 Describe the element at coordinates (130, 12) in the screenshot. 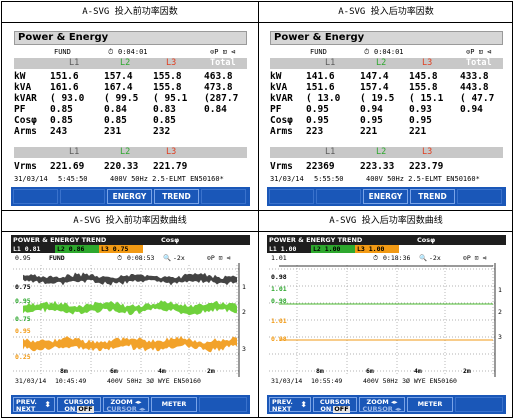

I see `caption-before-pf: A-SVG 投入前功率因数` at that location.